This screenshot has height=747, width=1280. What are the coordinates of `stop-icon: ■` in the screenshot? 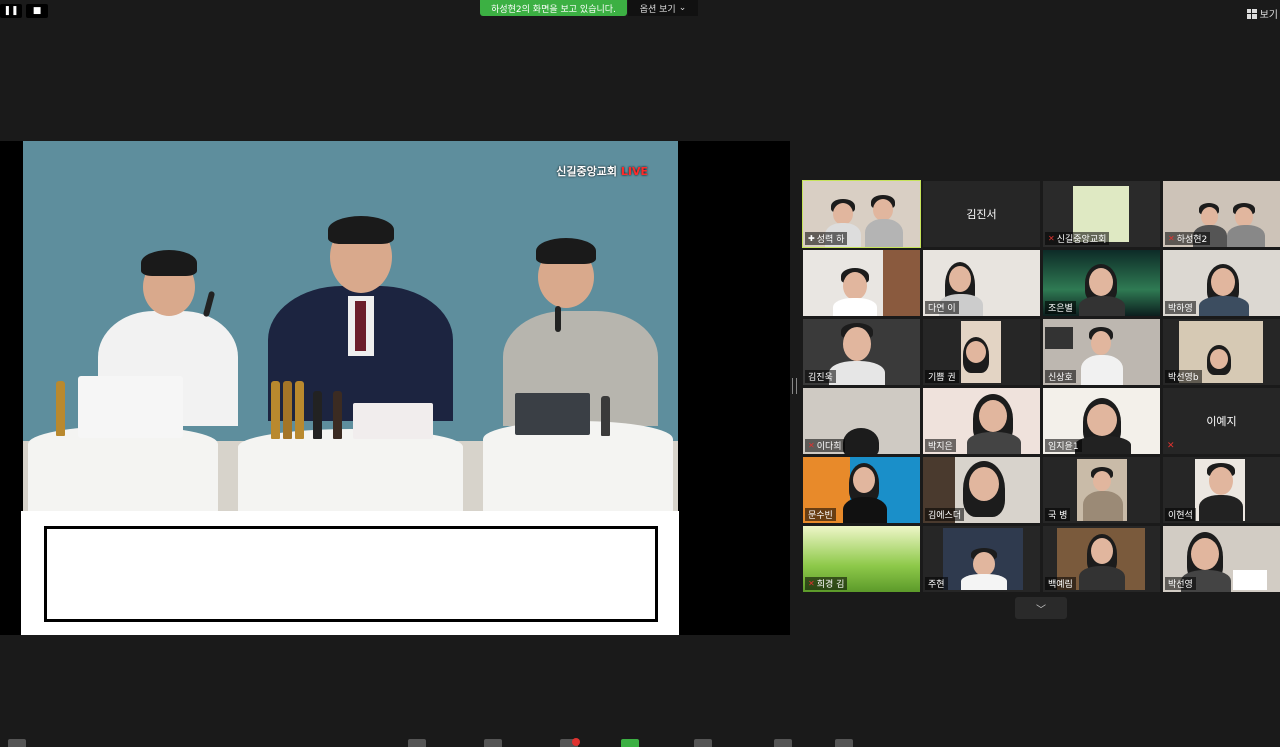 It's located at (37, 11).